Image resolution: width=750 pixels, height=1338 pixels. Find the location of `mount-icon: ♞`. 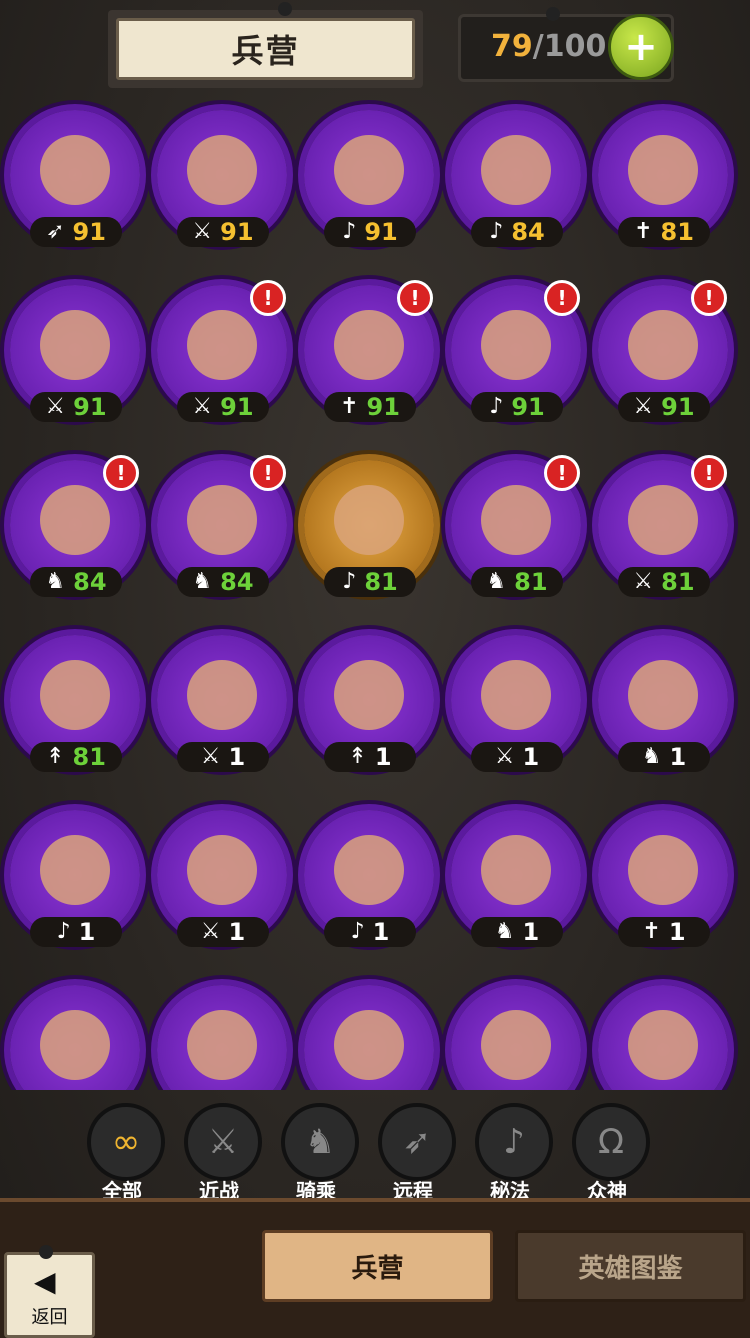

mount-icon: ♞ is located at coordinates (55, 581).